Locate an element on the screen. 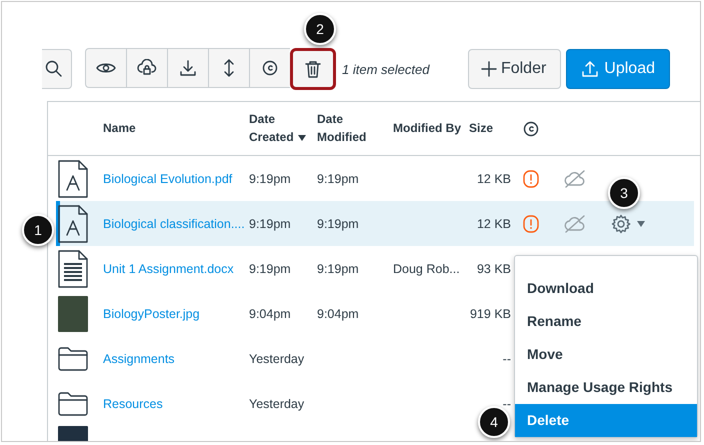 The image size is (704, 445). upload-button: Upload is located at coordinates (618, 69).